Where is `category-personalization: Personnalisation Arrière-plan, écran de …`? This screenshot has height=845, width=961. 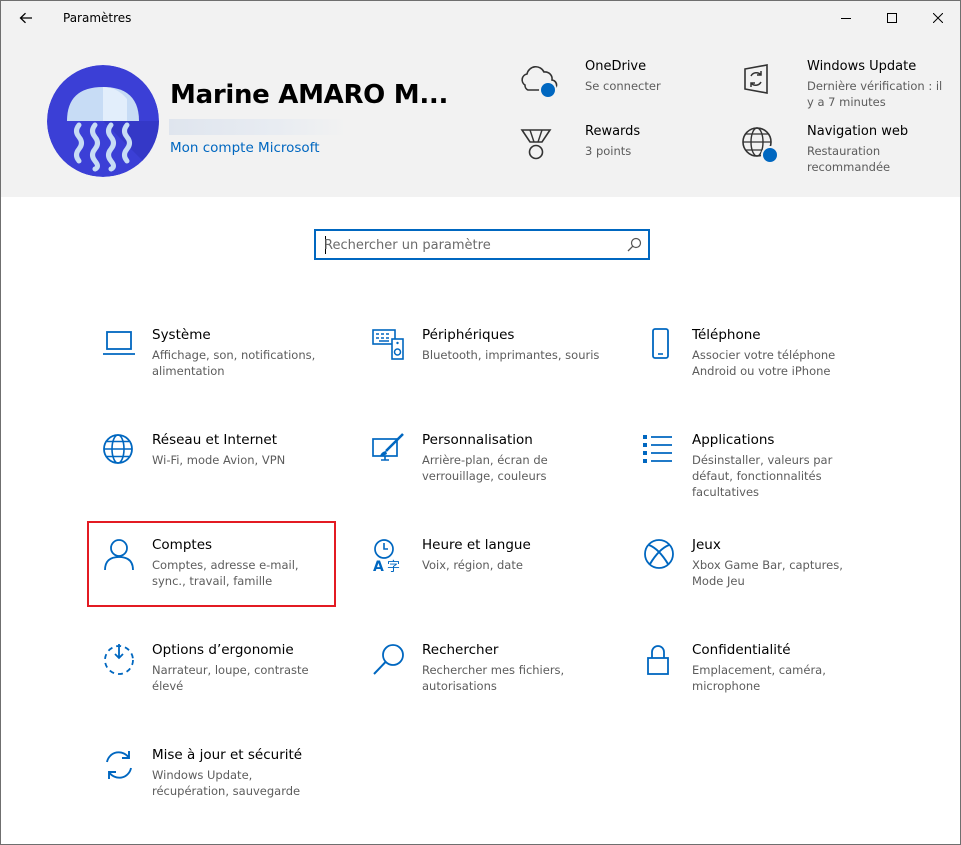
category-personalization: Personnalisation Arrière-plan, écran de … is located at coordinates (483, 471).